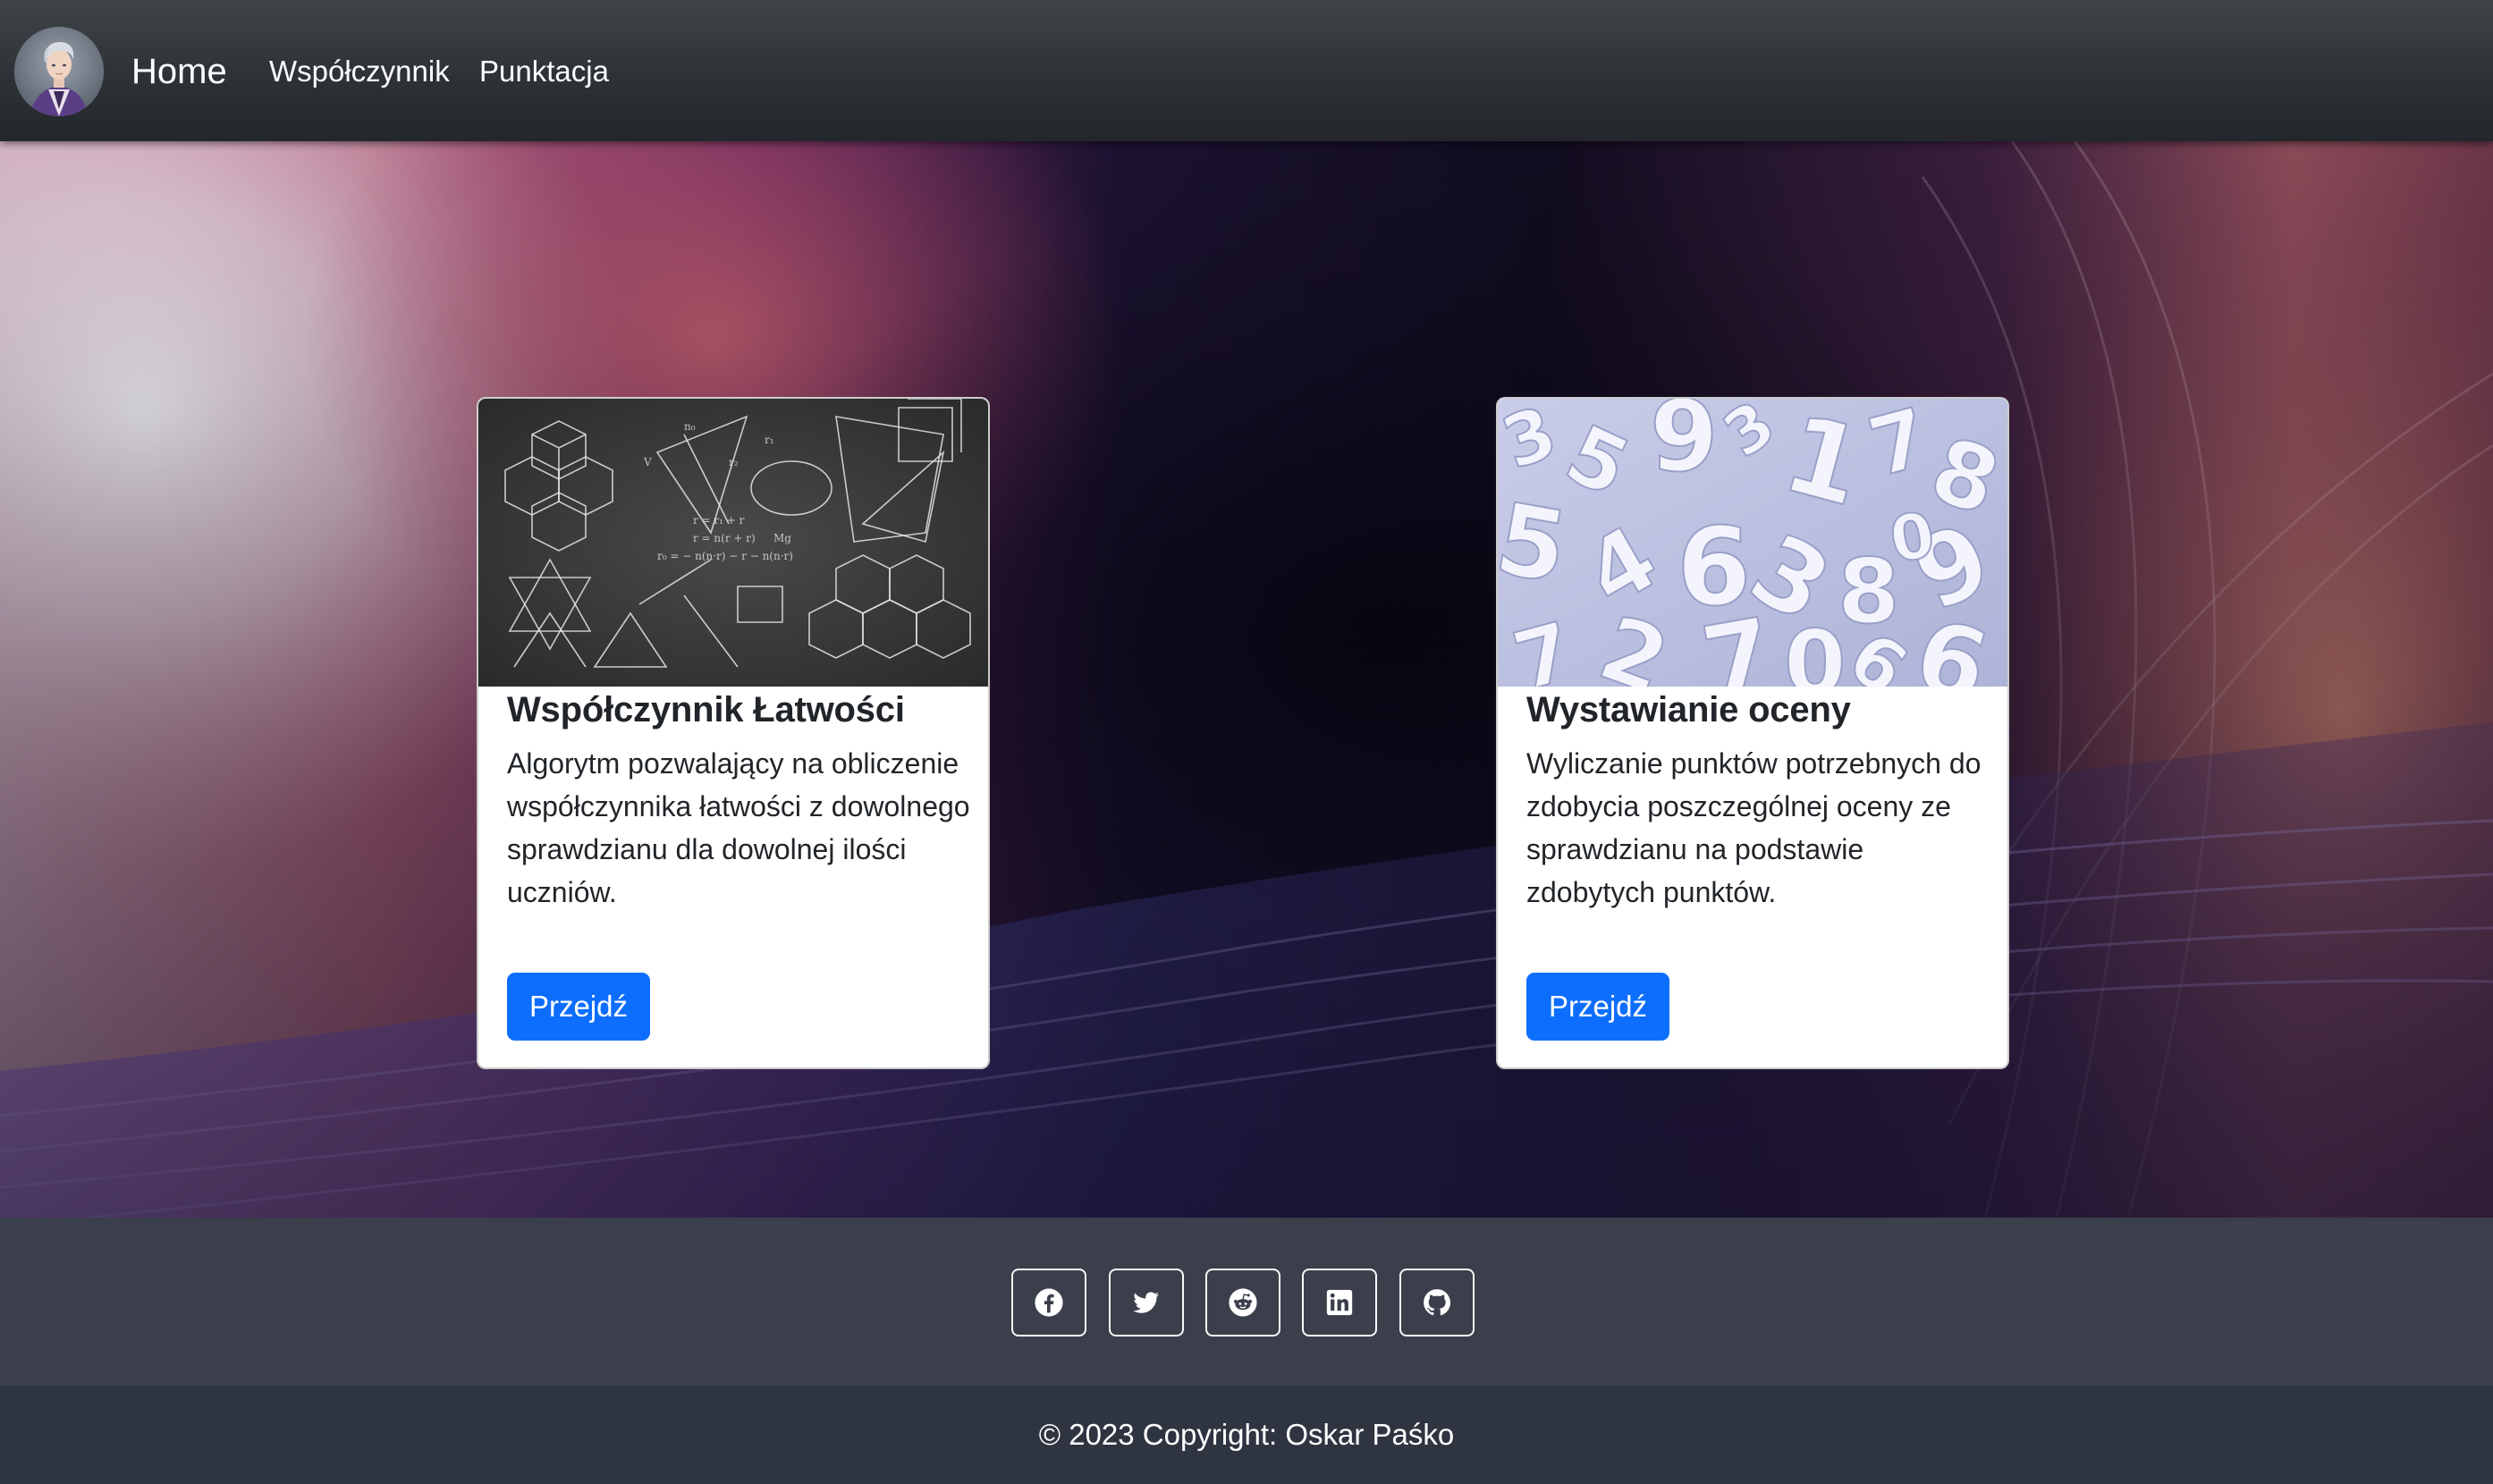 Image resolution: width=2493 pixels, height=1484 pixels. What do you see at coordinates (544, 71) in the screenshot?
I see `nav-link-punktacja: Punktacja` at bounding box center [544, 71].